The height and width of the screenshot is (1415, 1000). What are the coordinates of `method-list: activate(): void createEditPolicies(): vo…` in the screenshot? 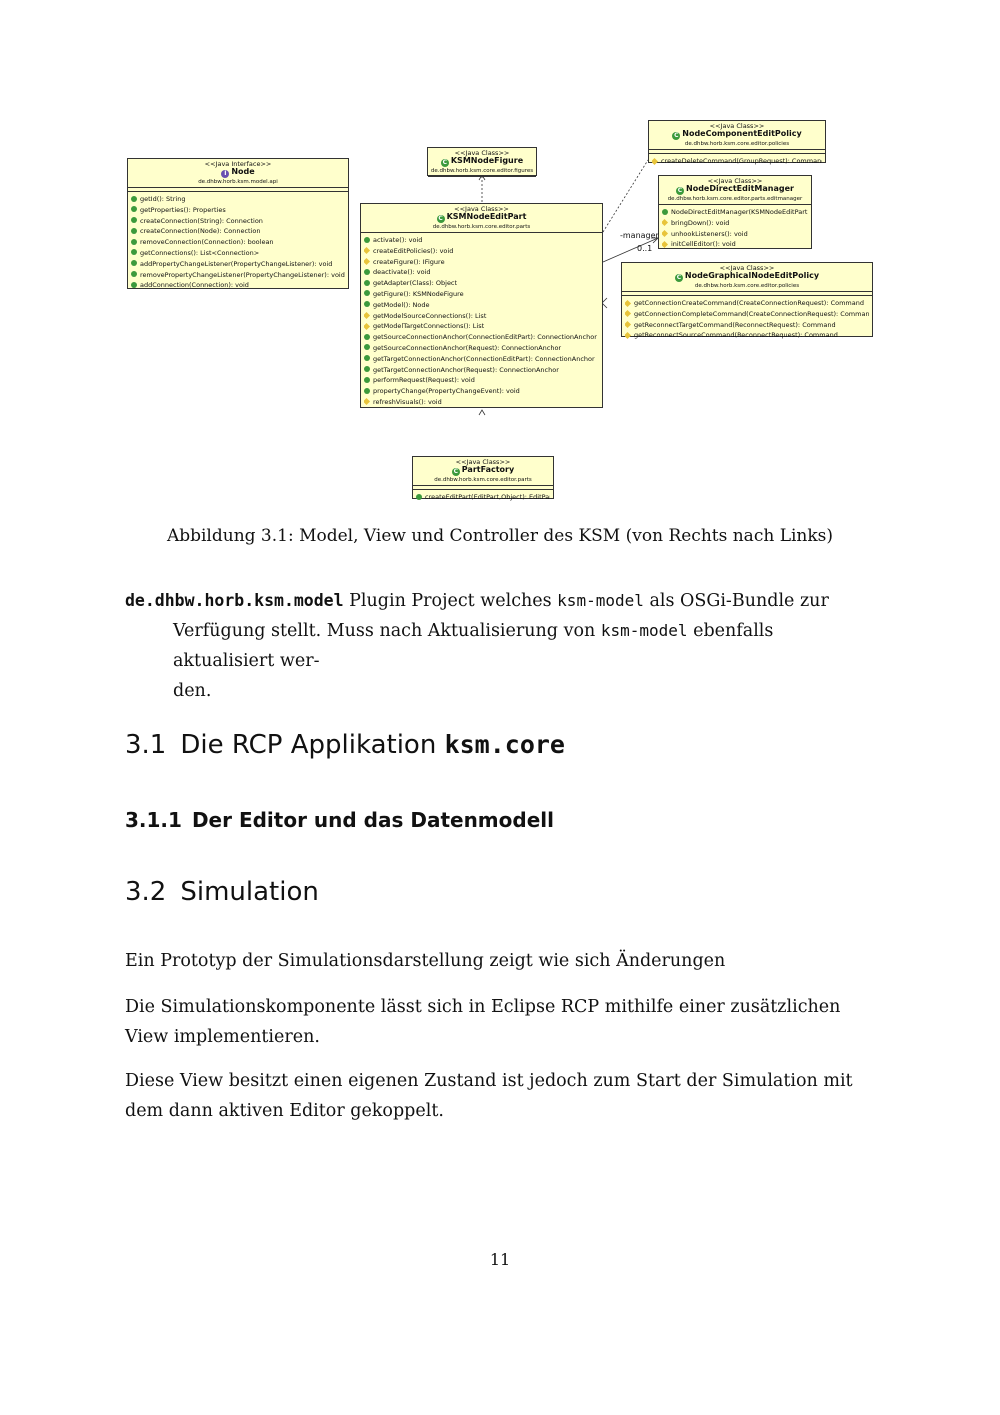 It's located at (481, 321).